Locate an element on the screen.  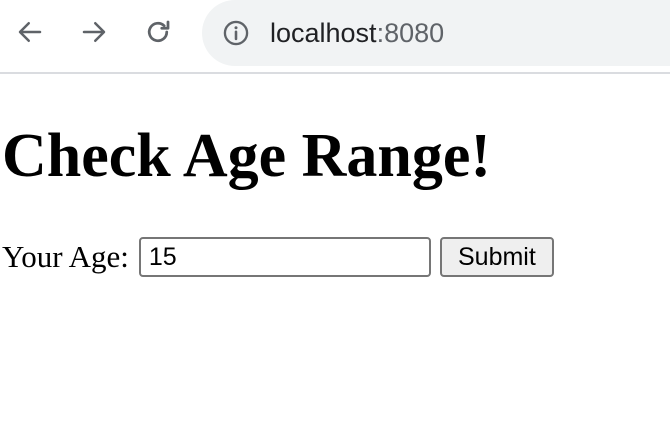
url-text: localhost:8080 is located at coordinates (357, 33).